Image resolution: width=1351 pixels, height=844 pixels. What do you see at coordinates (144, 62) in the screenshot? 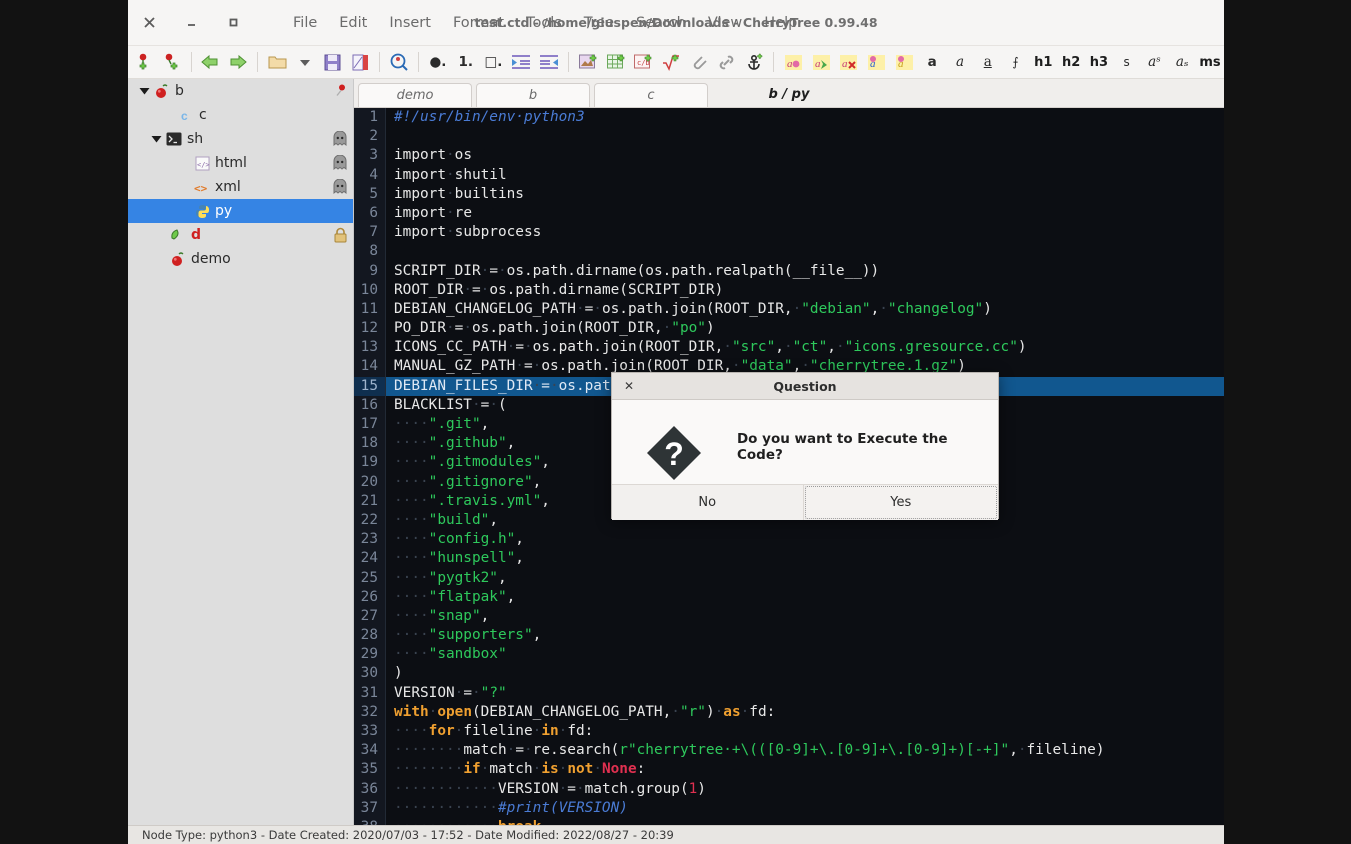
I see `new-node-icon` at bounding box center [144, 62].